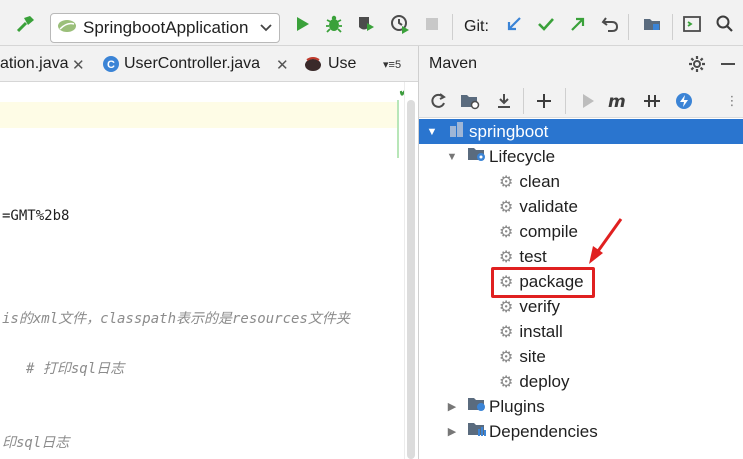 This screenshot has width=743, height=459. What do you see at coordinates (606, 241) in the screenshot?
I see `annotation-arrow` at bounding box center [606, 241].